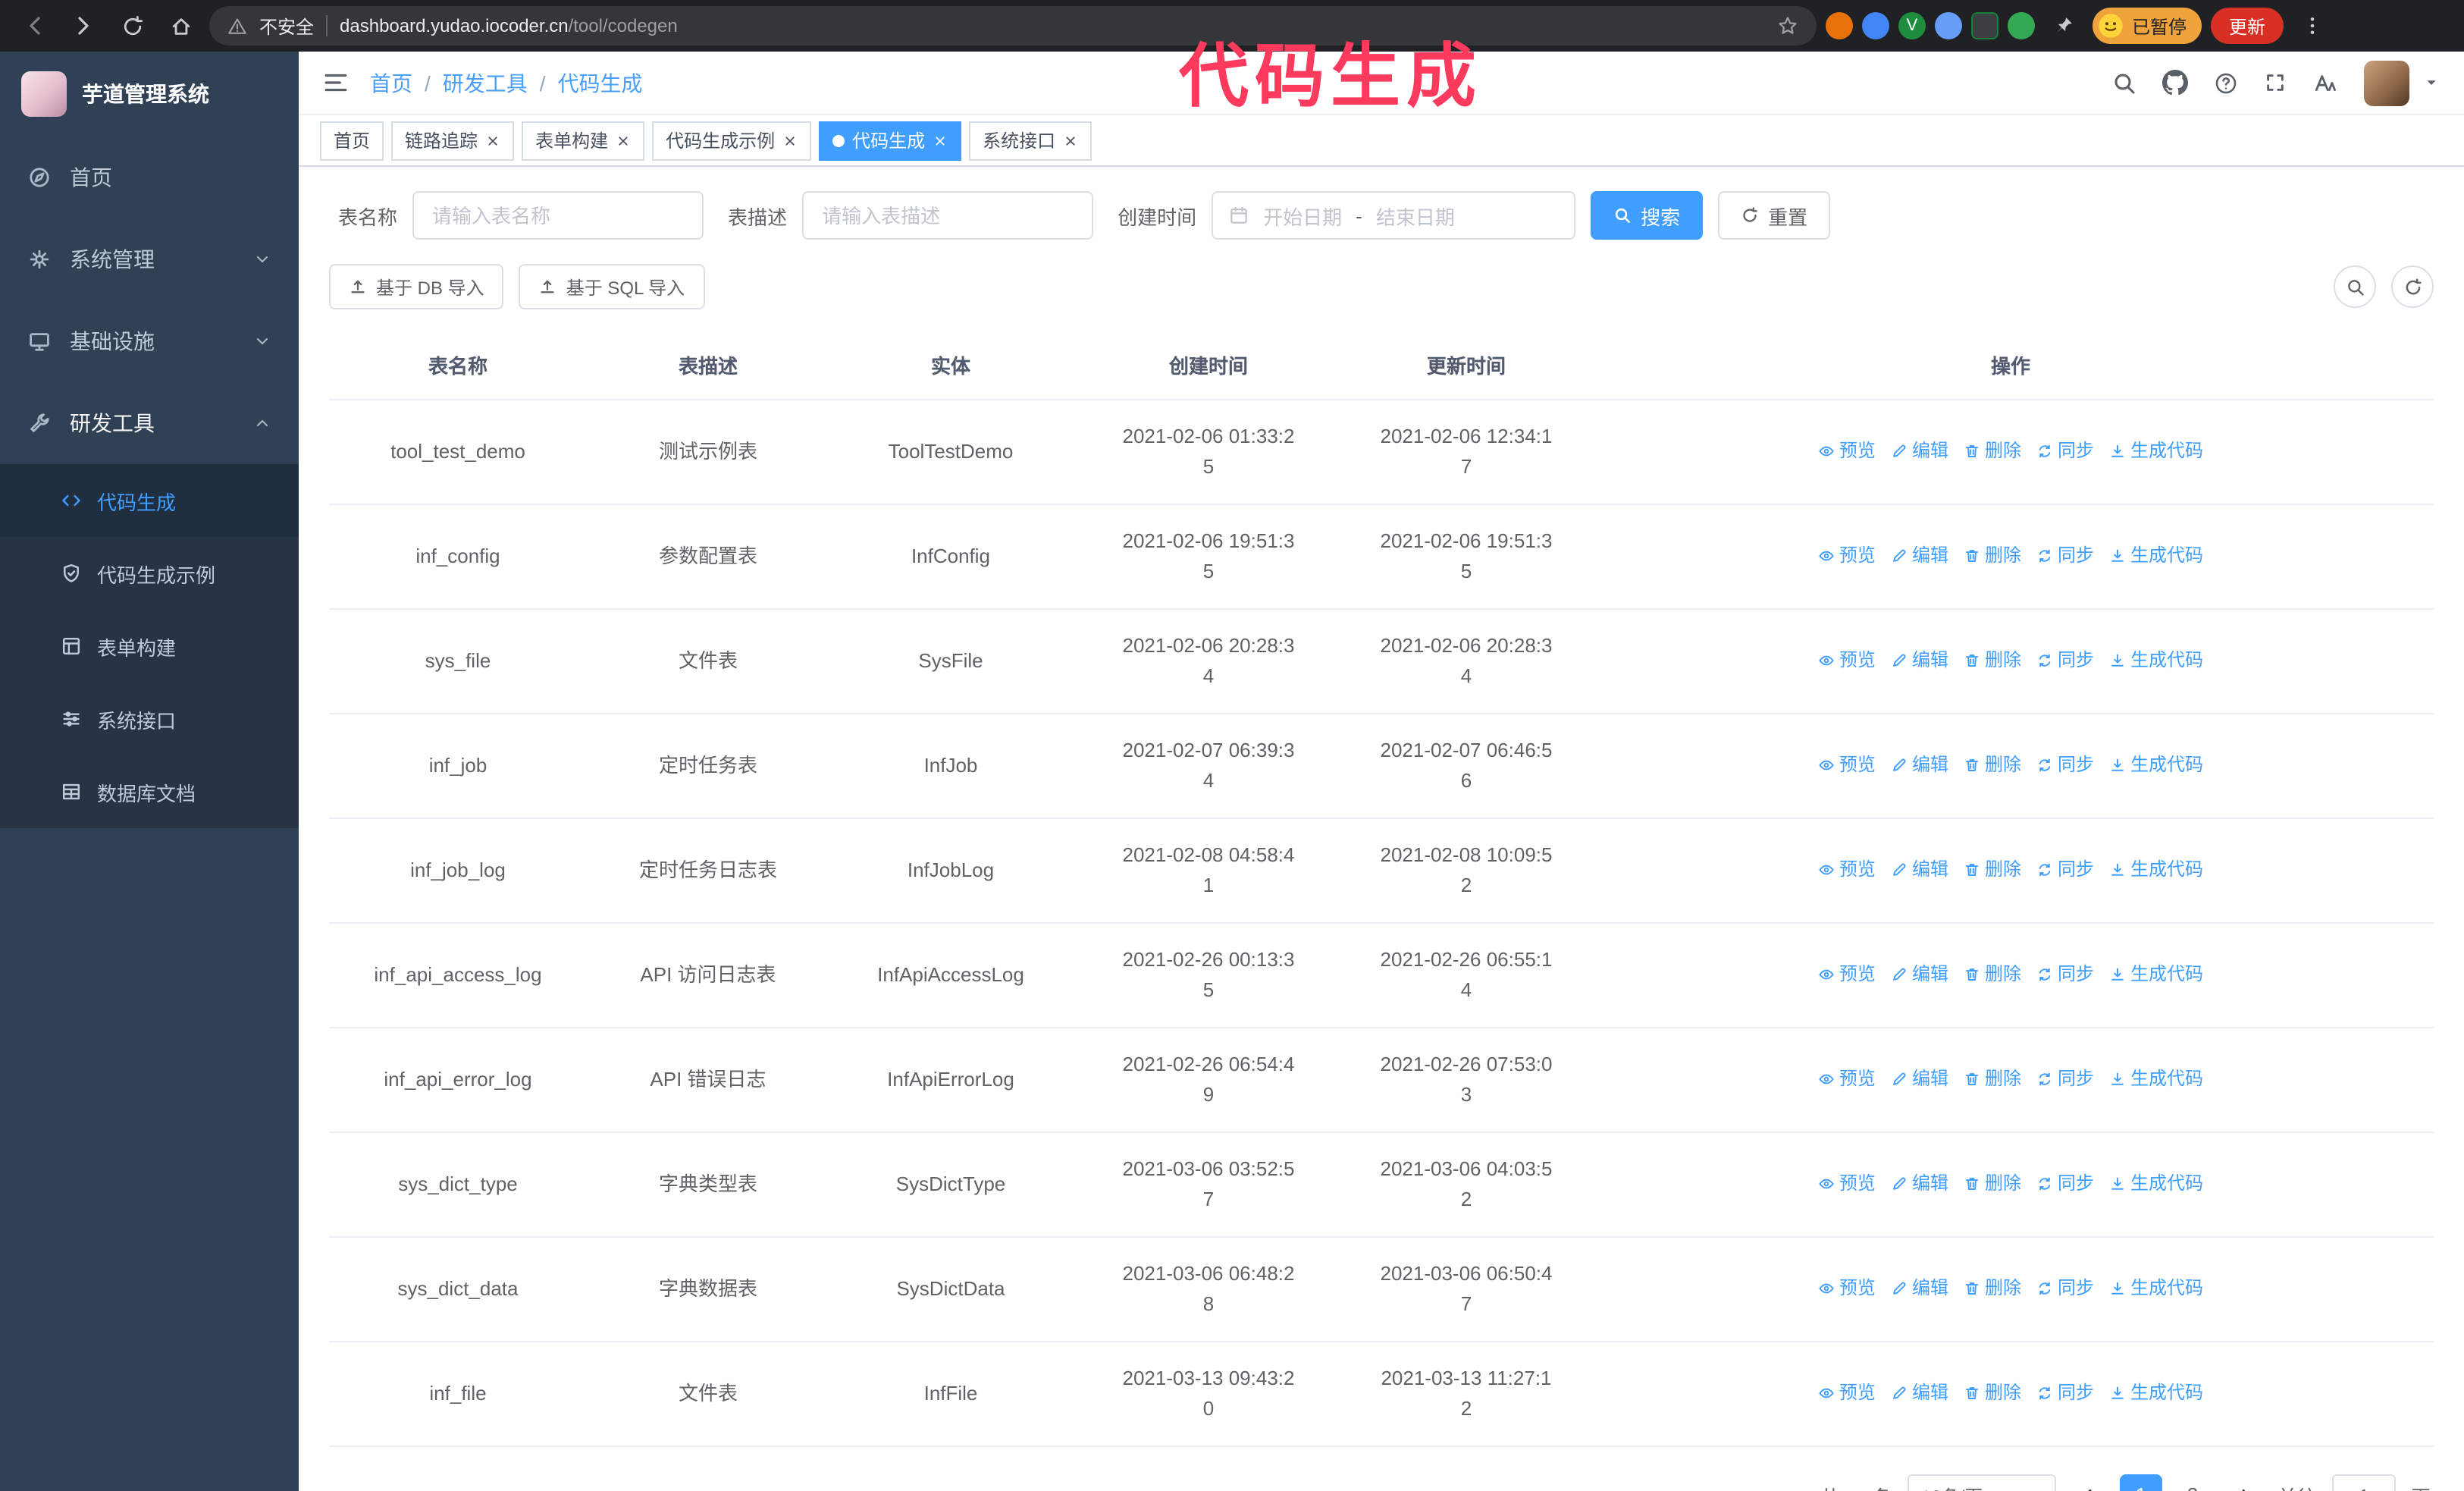 Image resolution: width=2464 pixels, height=1491 pixels. What do you see at coordinates (336, 83) in the screenshot?
I see `hamburger-icon` at bounding box center [336, 83].